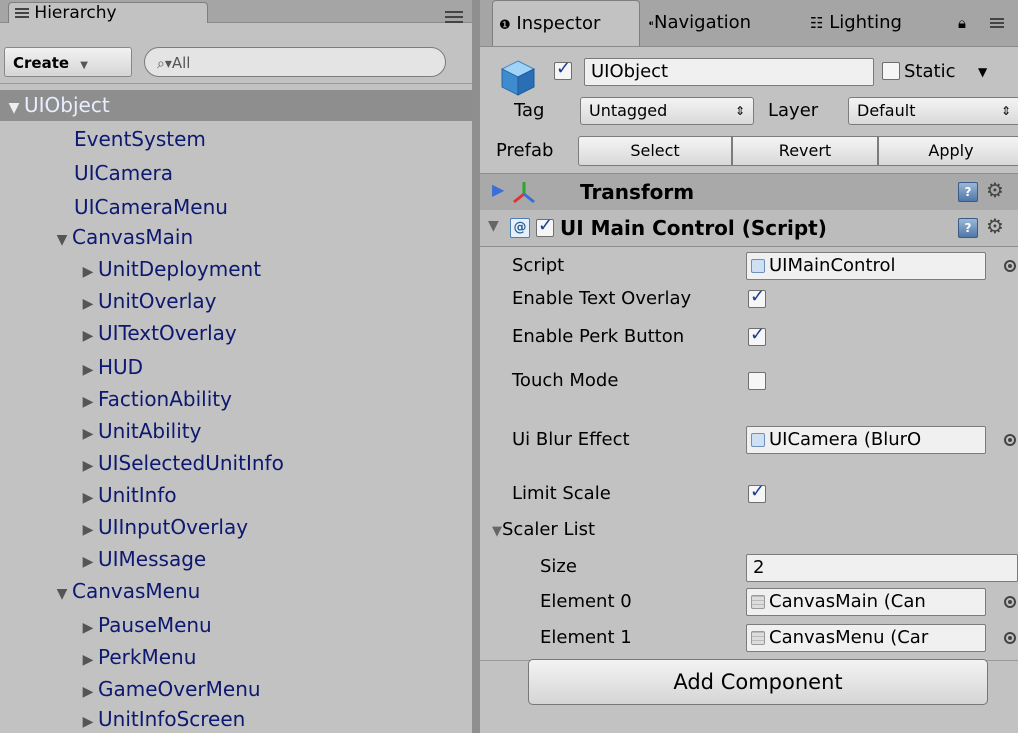  What do you see at coordinates (151, 207) in the screenshot?
I see `tree-item-uicameramenu: UICameraMenu` at bounding box center [151, 207].